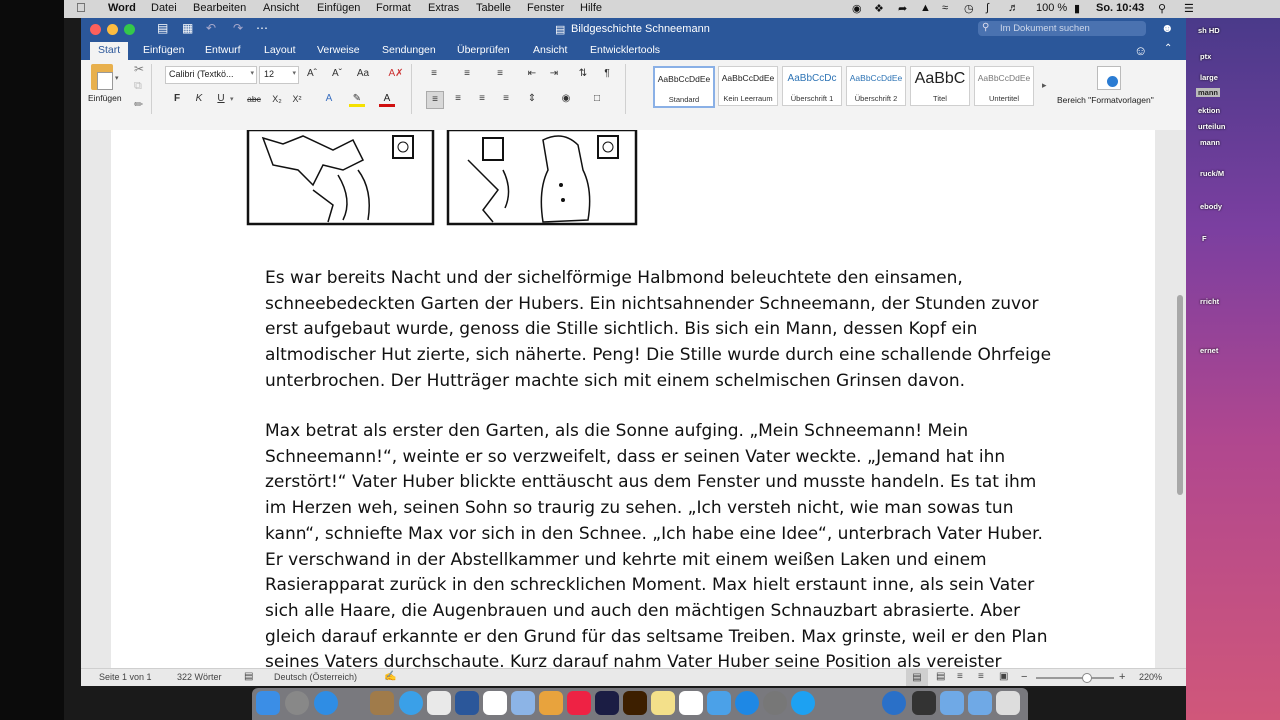 This screenshot has height=720, width=1280. What do you see at coordinates (1077, 8) in the screenshot?
I see `battery-icon: ▮` at bounding box center [1077, 8].